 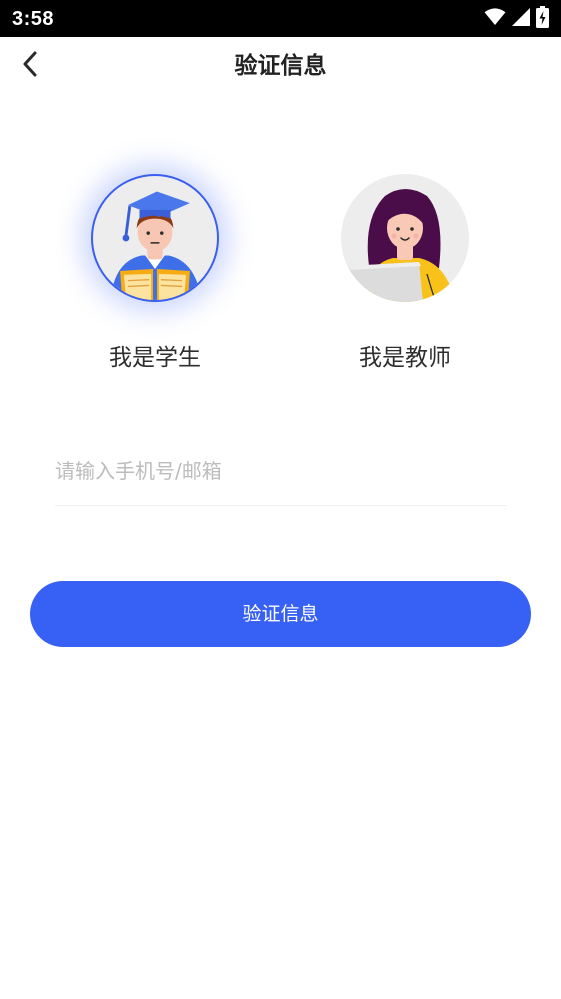 What do you see at coordinates (405, 358) in the screenshot?
I see `role-label-teacher: 我是教师` at bounding box center [405, 358].